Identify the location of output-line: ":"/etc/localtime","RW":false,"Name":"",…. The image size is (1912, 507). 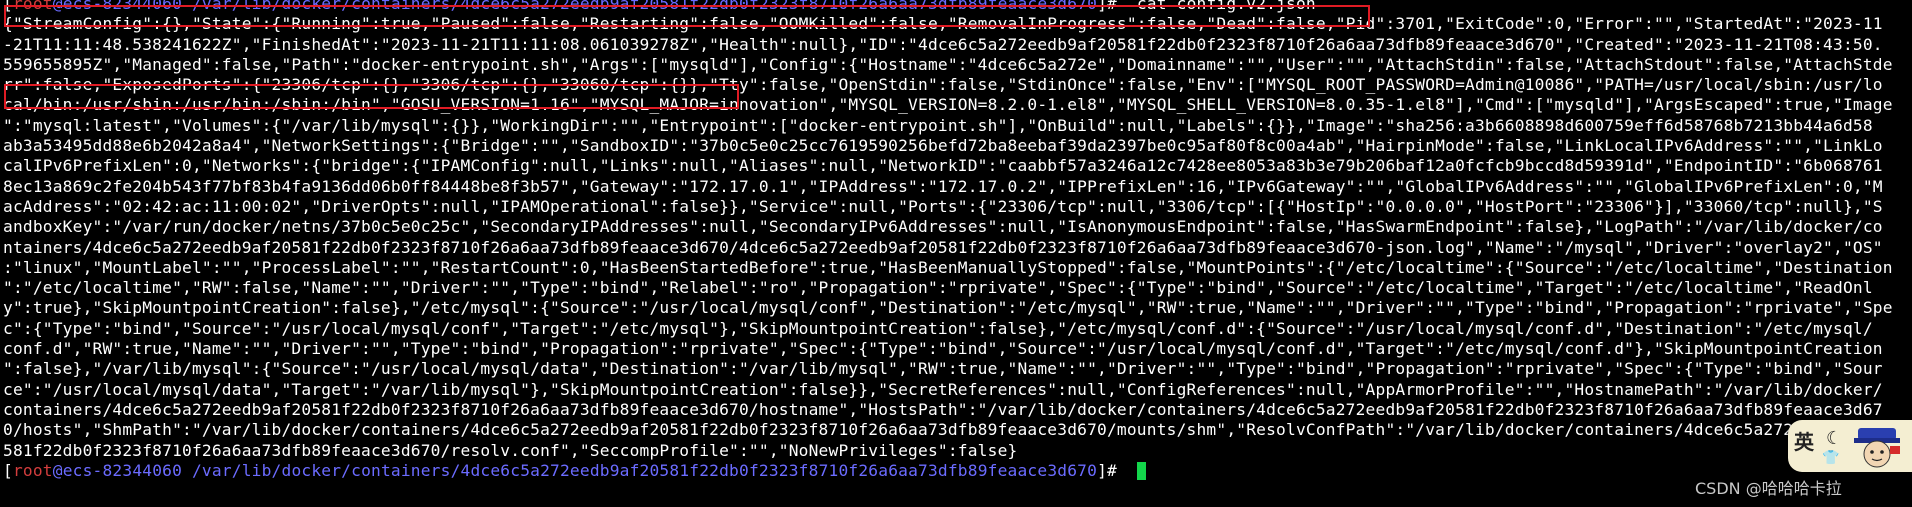
(948, 288).